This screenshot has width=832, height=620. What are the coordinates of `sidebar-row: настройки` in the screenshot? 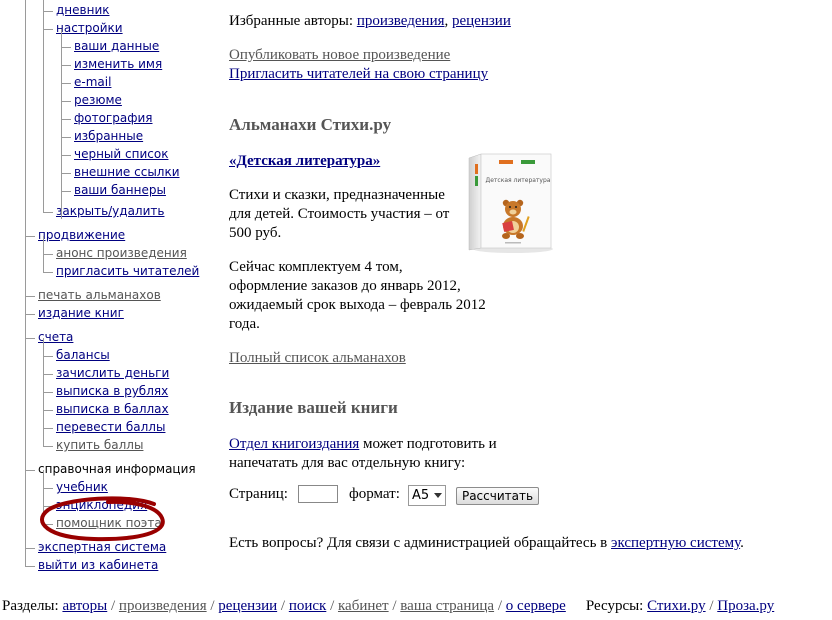 It's located at (89, 28).